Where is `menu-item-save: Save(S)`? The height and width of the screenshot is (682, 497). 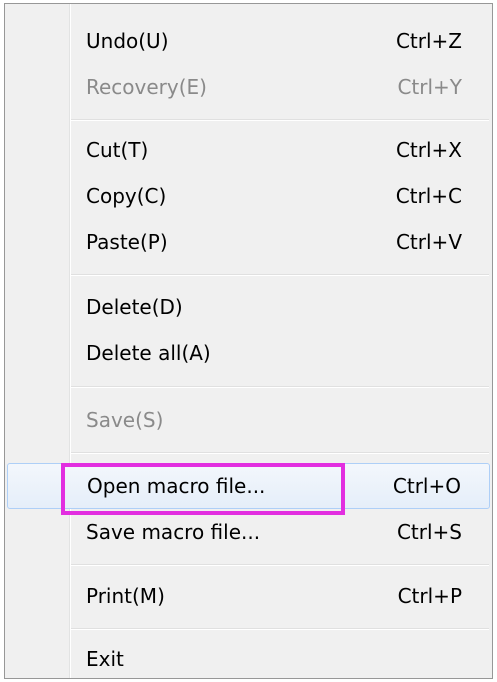
menu-item-save: Save(S) is located at coordinates (248, 420).